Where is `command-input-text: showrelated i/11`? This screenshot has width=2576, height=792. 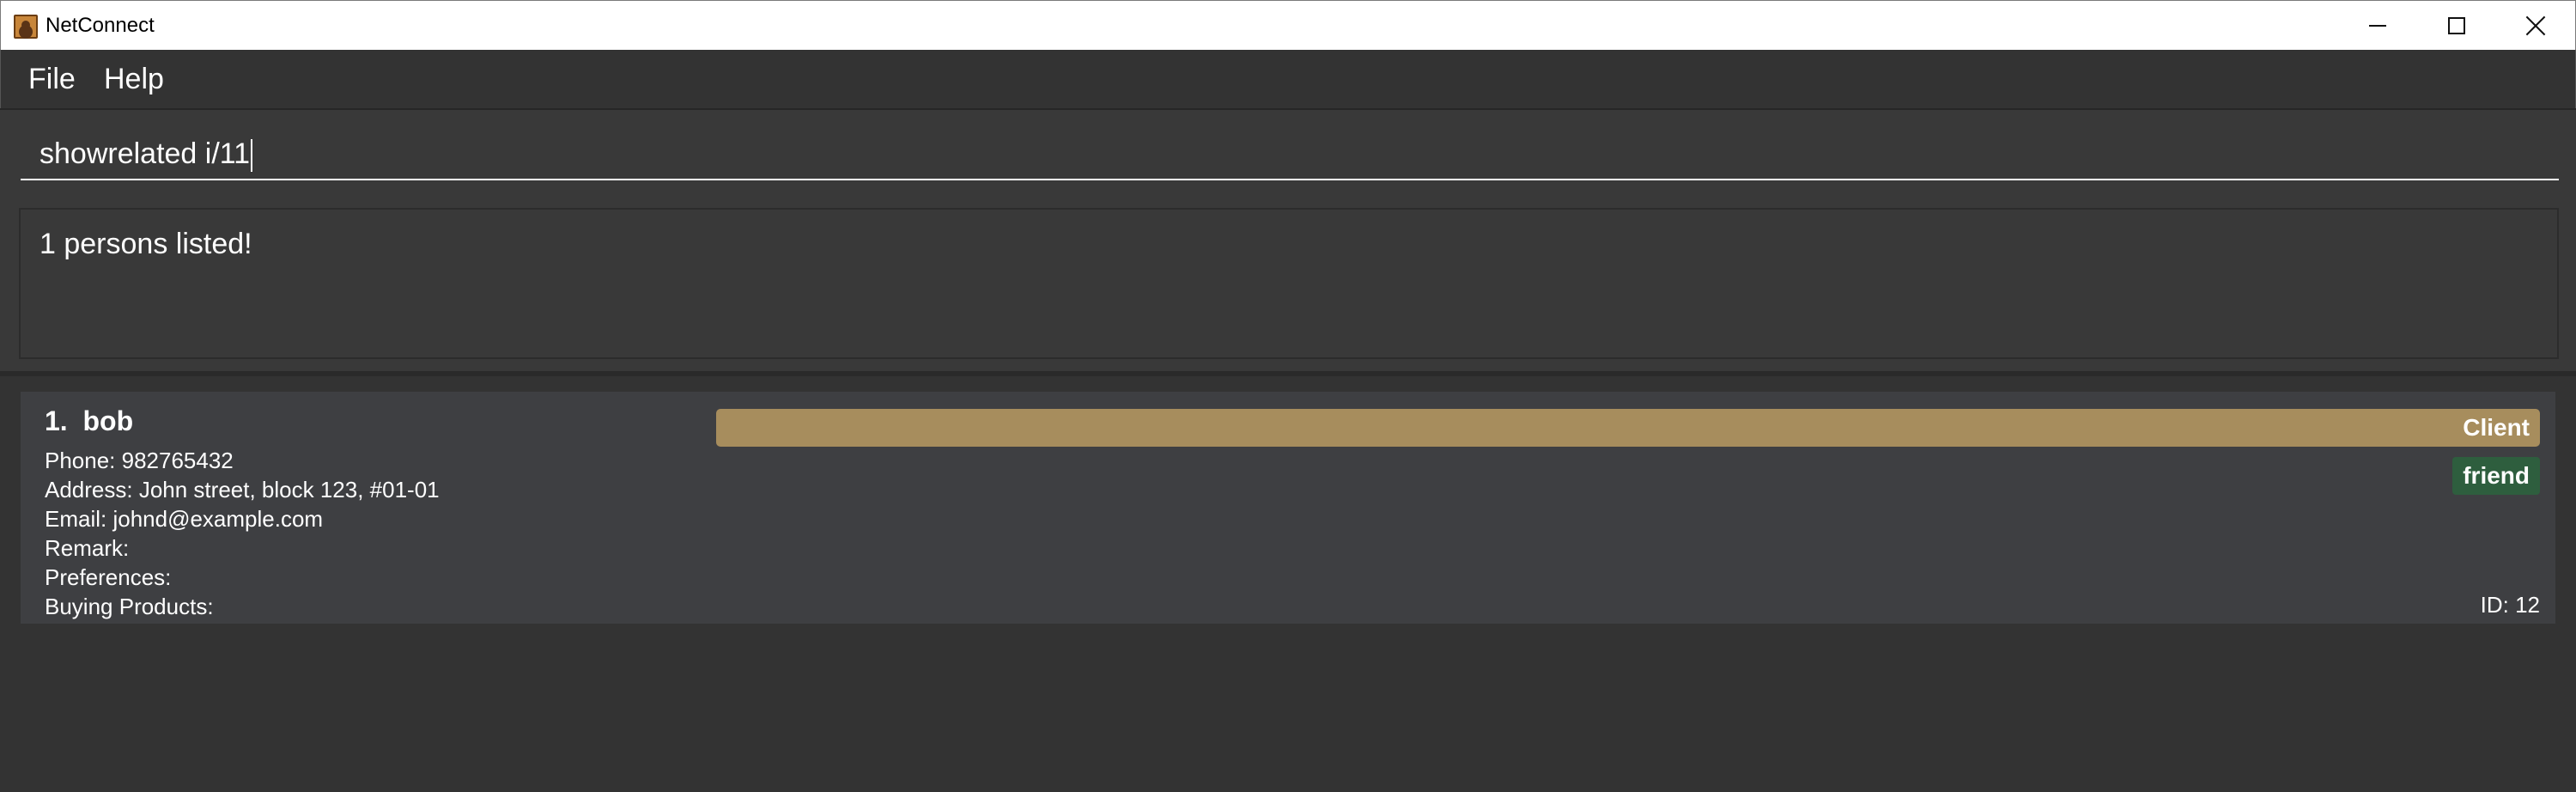
command-input-text: showrelated i/11 is located at coordinates (145, 153).